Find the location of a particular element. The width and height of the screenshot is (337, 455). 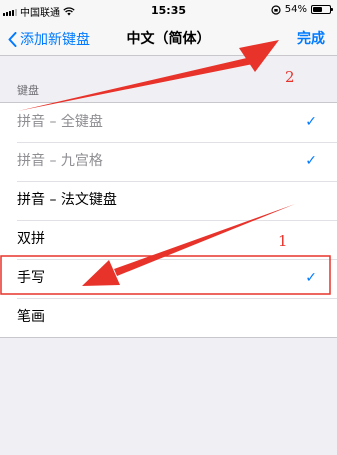

keyboard-row-label: 拼音 – 法文键盘 is located at coordinates (67, 200).